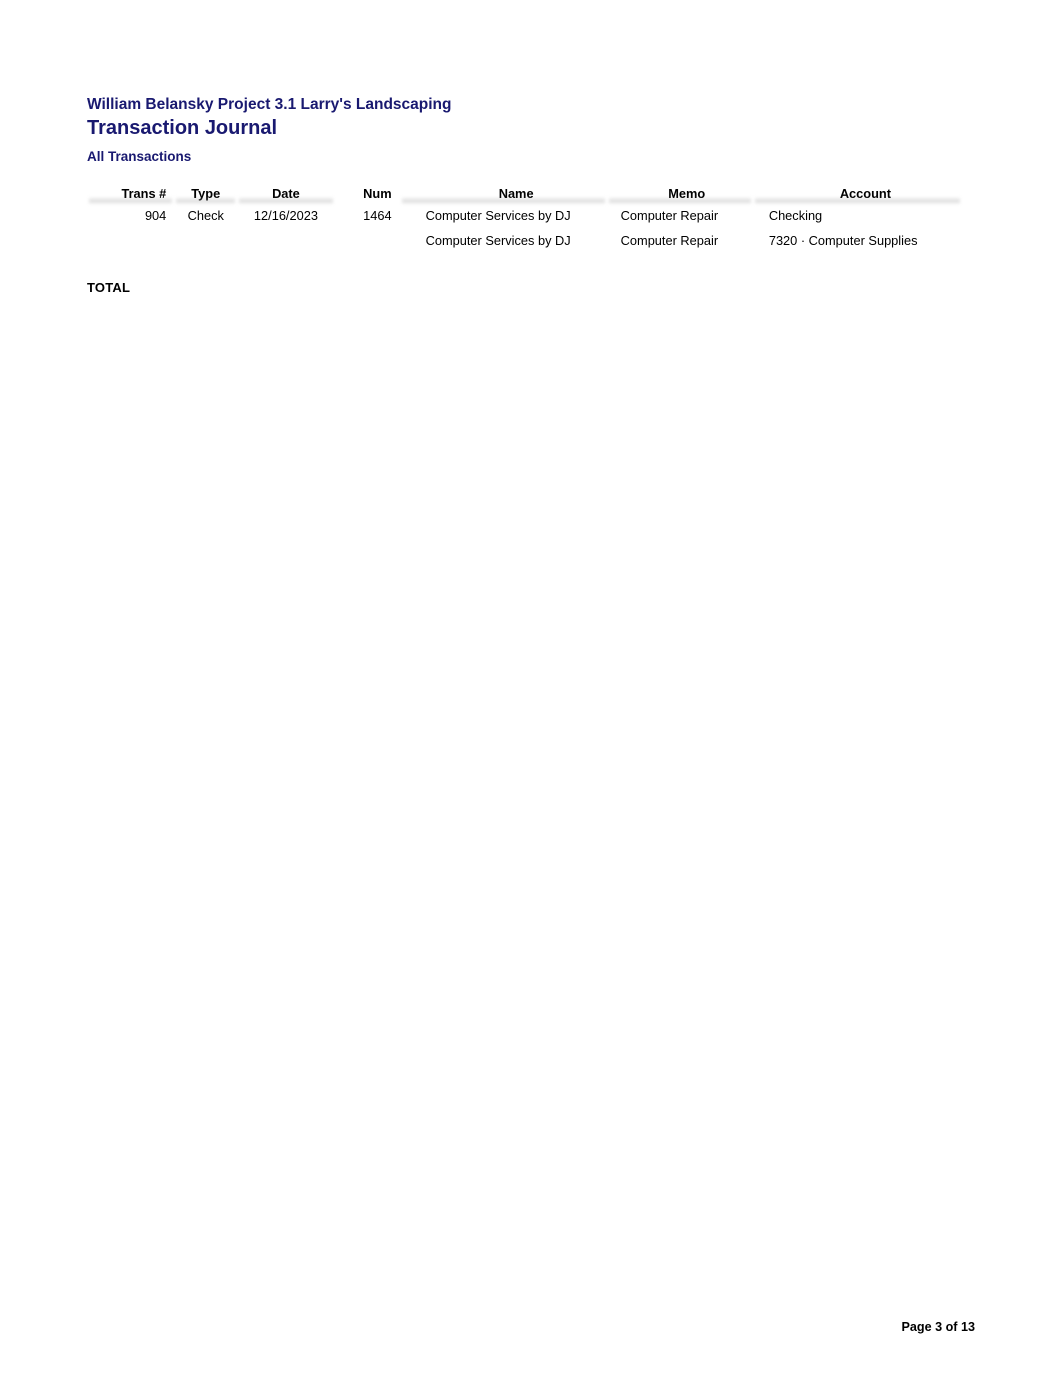  I want to click on page-footer: Page 3 of 13, so click(938, 1327).